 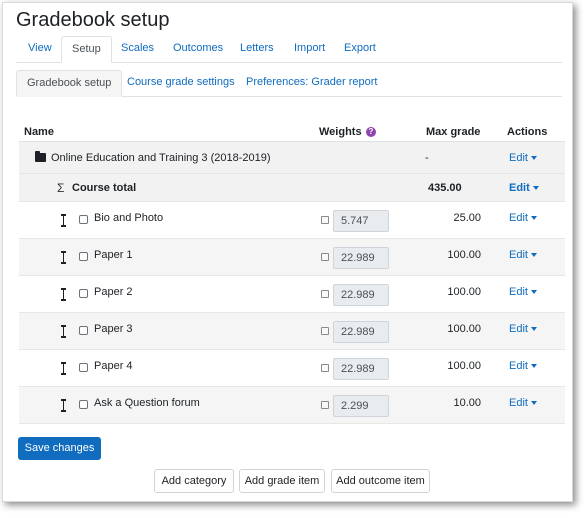 I want to click on item-name: Paper 2, so click(x=113, y=292).